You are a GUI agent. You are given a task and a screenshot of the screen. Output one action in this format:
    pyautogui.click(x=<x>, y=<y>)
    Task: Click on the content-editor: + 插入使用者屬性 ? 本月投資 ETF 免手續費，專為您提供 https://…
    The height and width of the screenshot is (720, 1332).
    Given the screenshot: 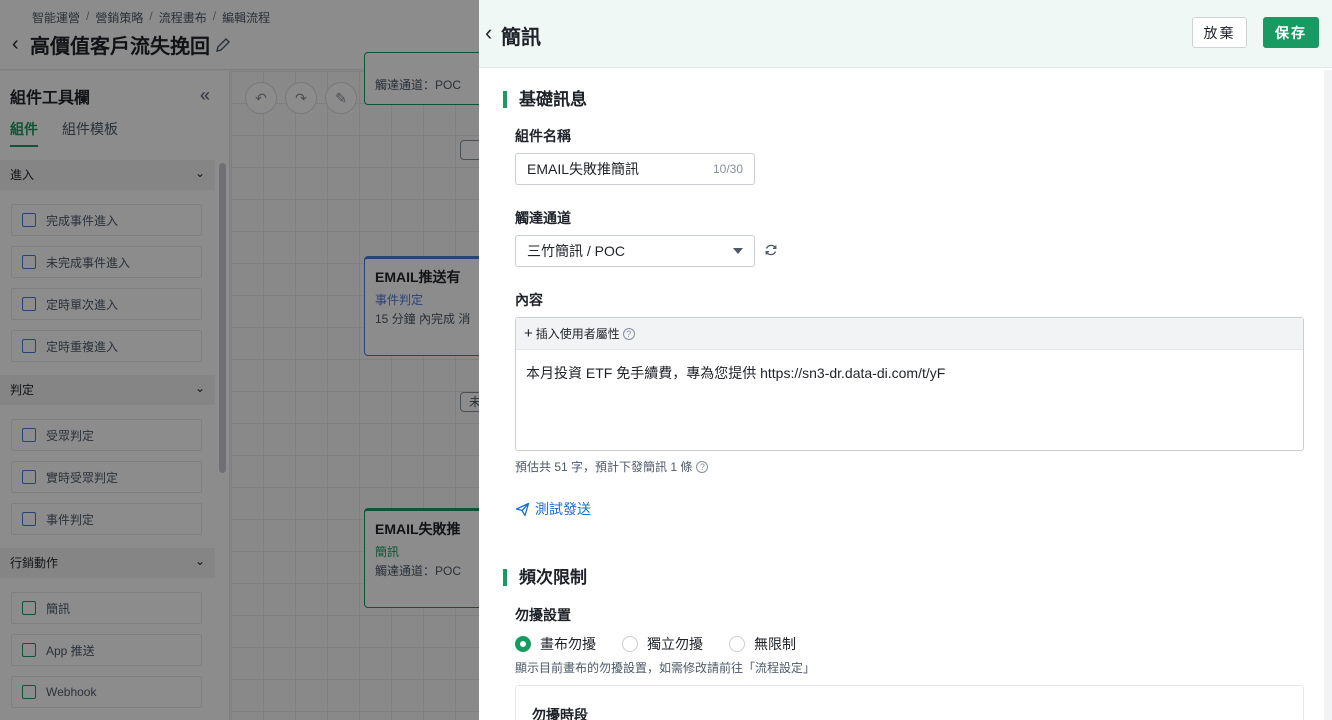 What is the action you would take?
    pyautogui.click(x=909, y=384)
    